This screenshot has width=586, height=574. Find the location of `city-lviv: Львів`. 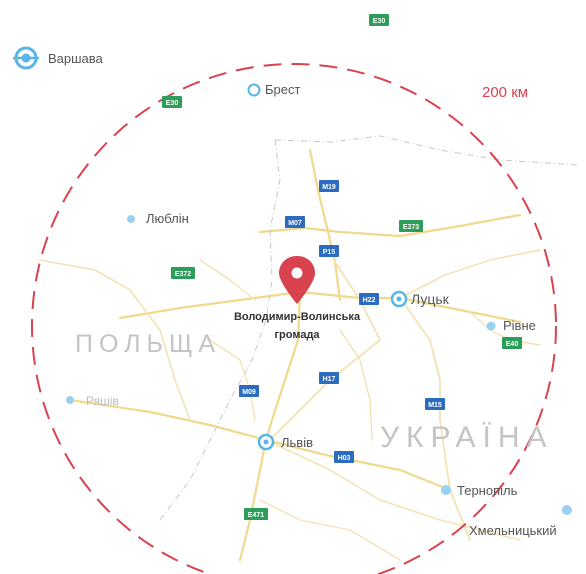

city-lviv: Львів is located at coordinates (285, 442).